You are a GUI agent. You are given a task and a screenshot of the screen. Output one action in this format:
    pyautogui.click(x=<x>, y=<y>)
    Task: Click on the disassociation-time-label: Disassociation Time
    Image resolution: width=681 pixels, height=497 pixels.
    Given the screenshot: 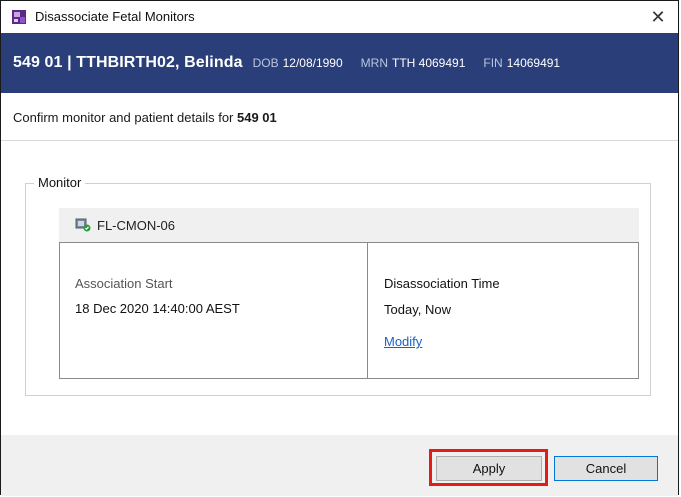 What is the action you would take?
    pyautogui.click(x=442, y=283)
    